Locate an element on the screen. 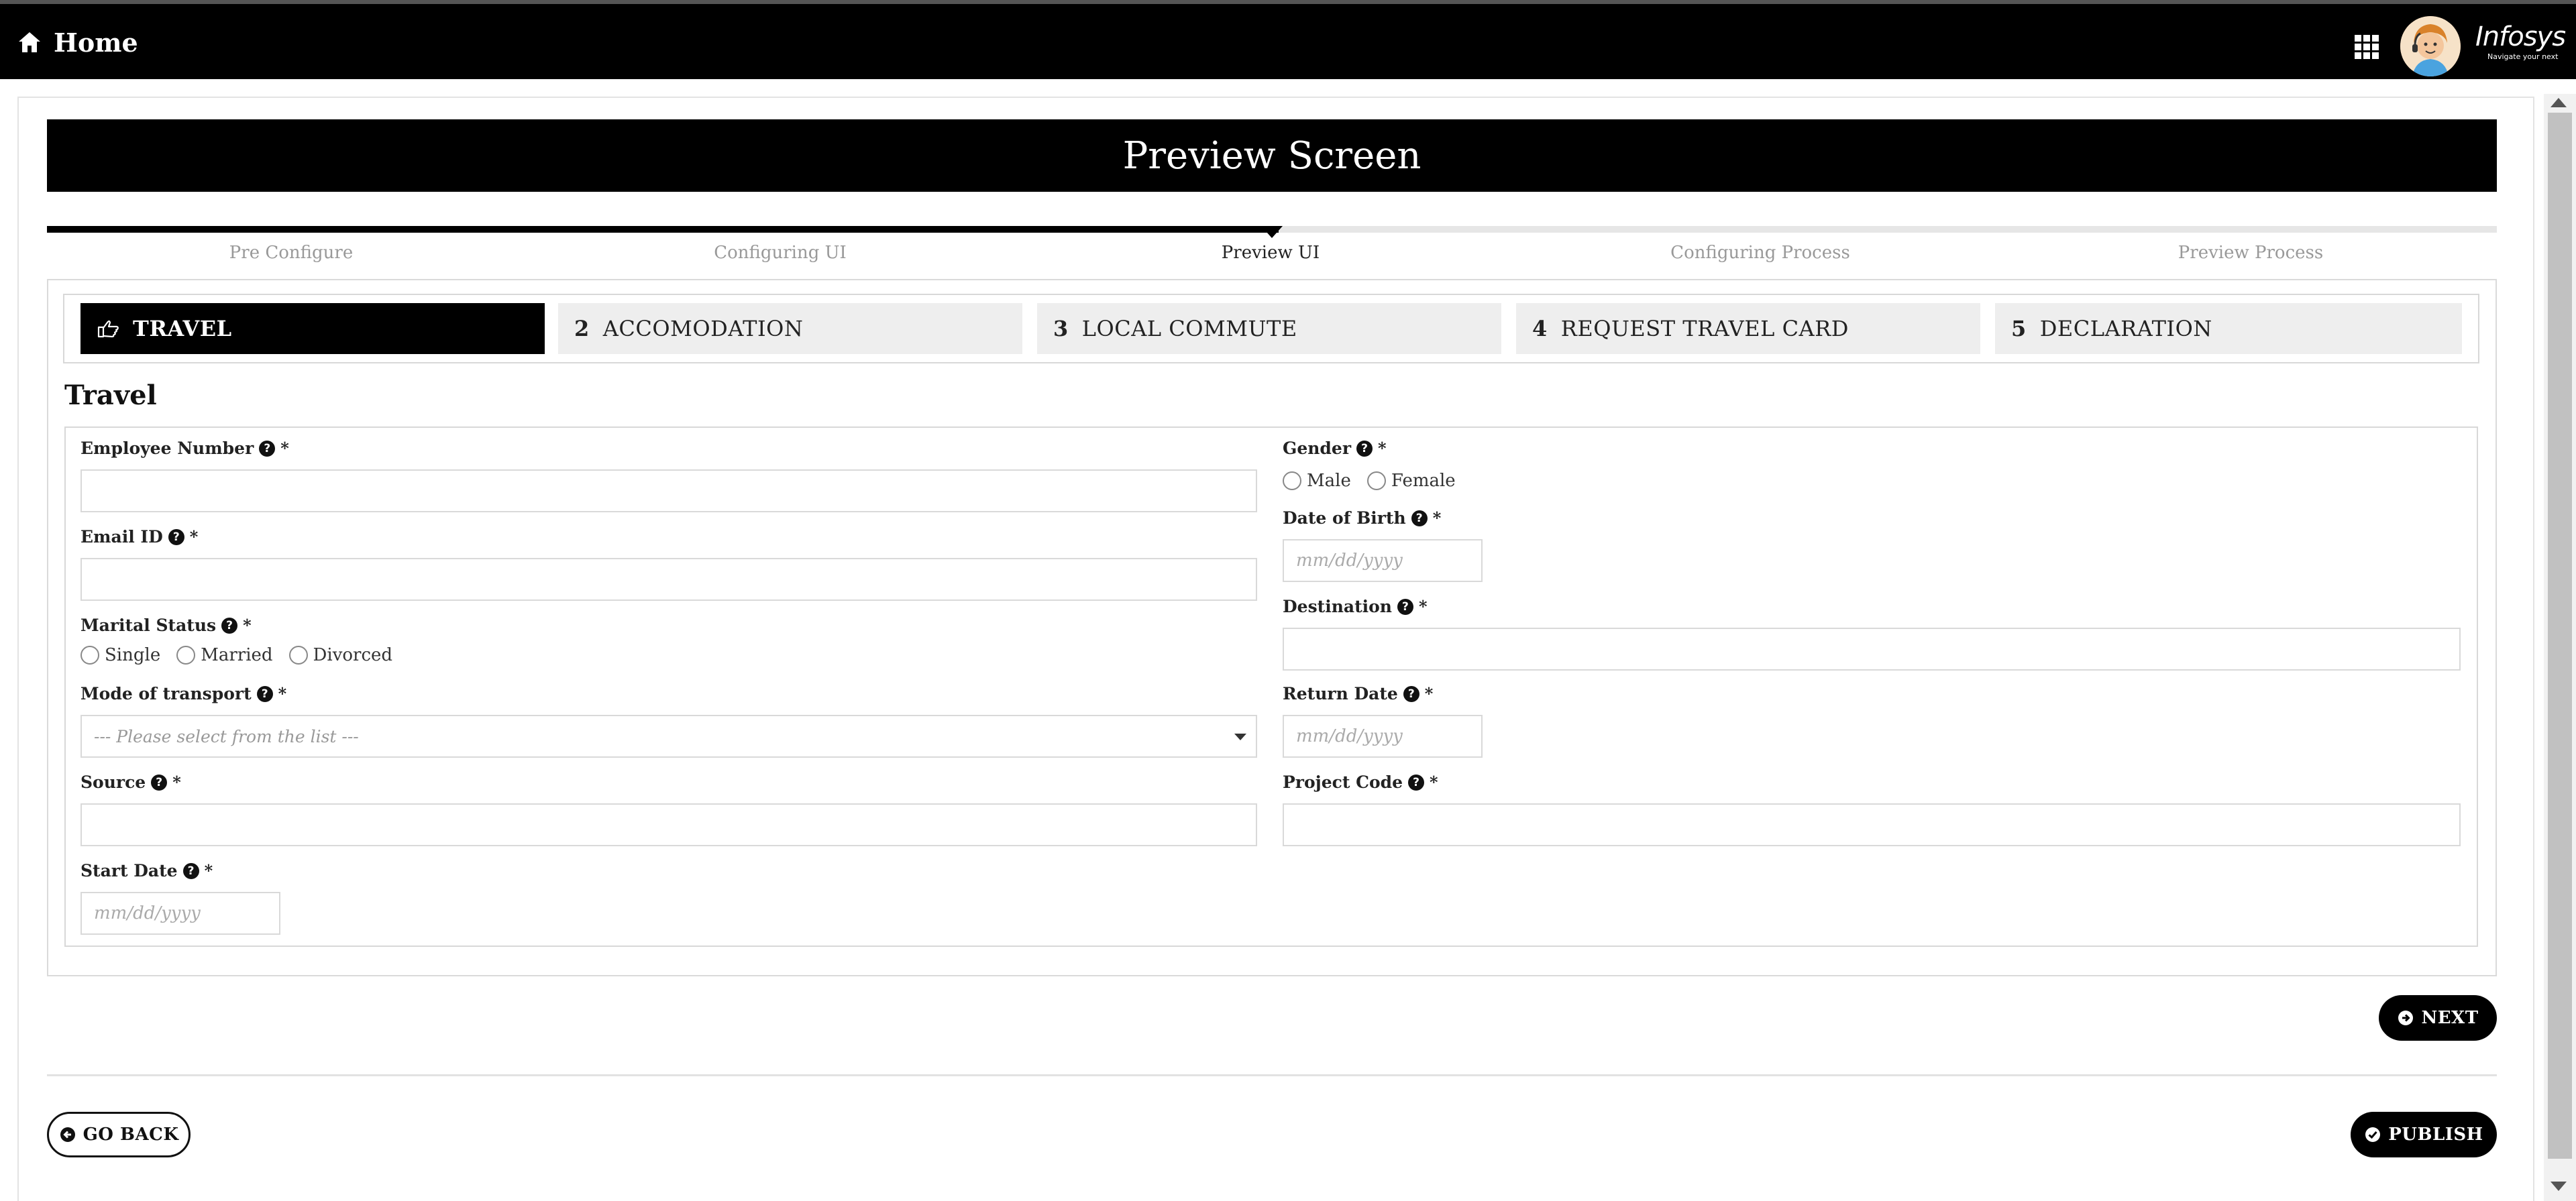  gender-label: Gender ? * is located at coordinates (1335, 448).